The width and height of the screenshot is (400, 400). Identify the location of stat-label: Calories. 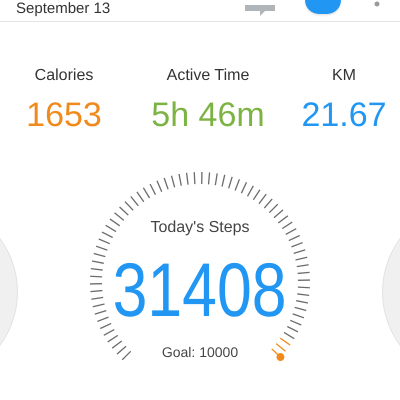
(64, 76).